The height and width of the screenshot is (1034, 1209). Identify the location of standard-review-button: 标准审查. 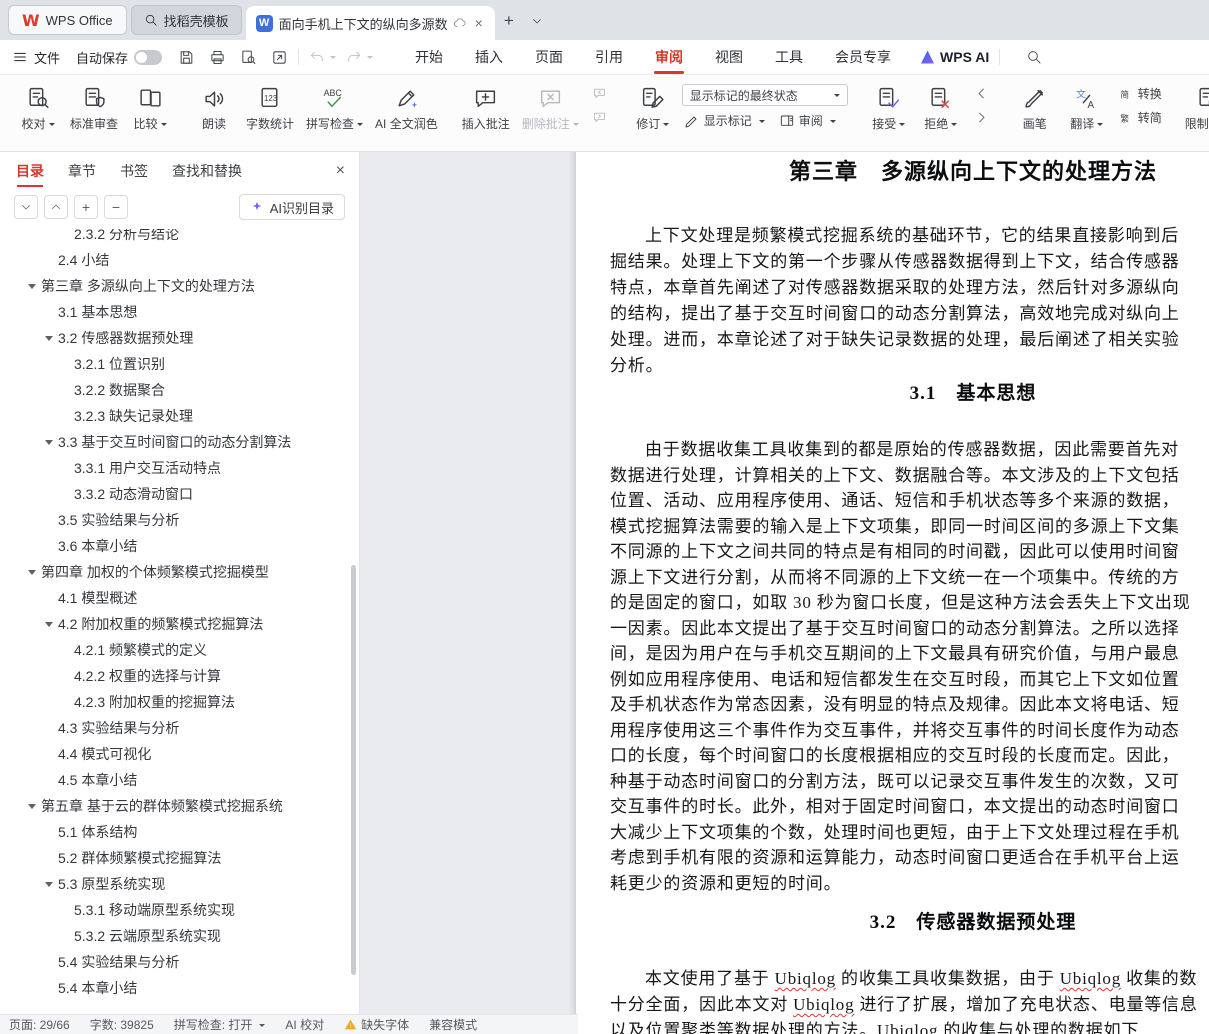
(94, 109).